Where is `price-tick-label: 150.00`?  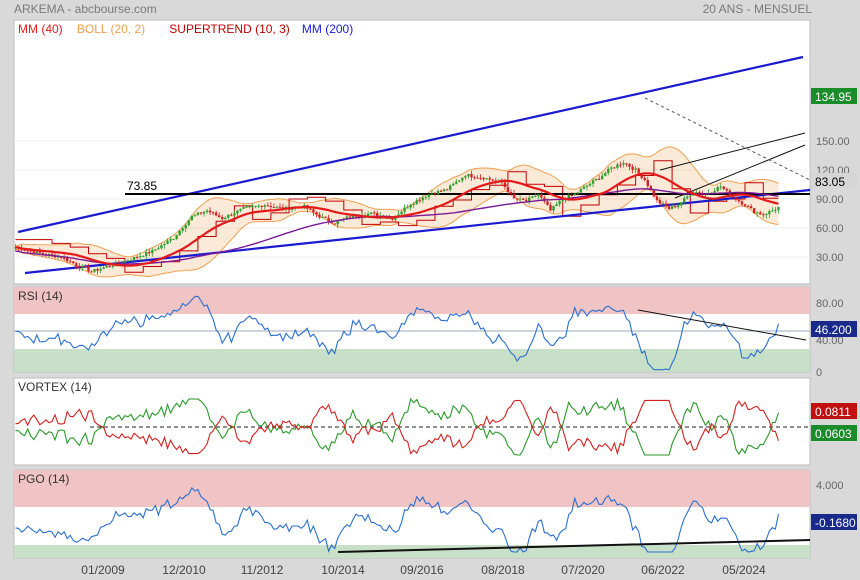 price-tick-label: 150.00 is located at coordinates (833, 142).